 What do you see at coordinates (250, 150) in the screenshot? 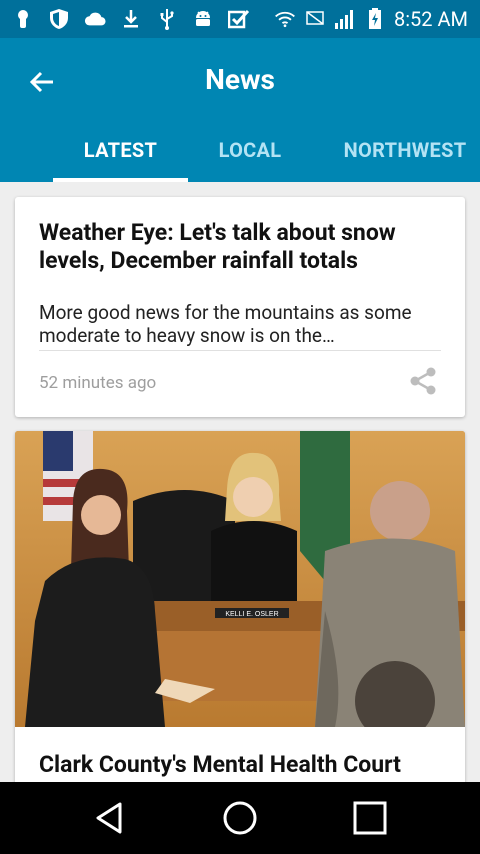
I see `tab-local: LOCAL` at bounding box center [250, 150].